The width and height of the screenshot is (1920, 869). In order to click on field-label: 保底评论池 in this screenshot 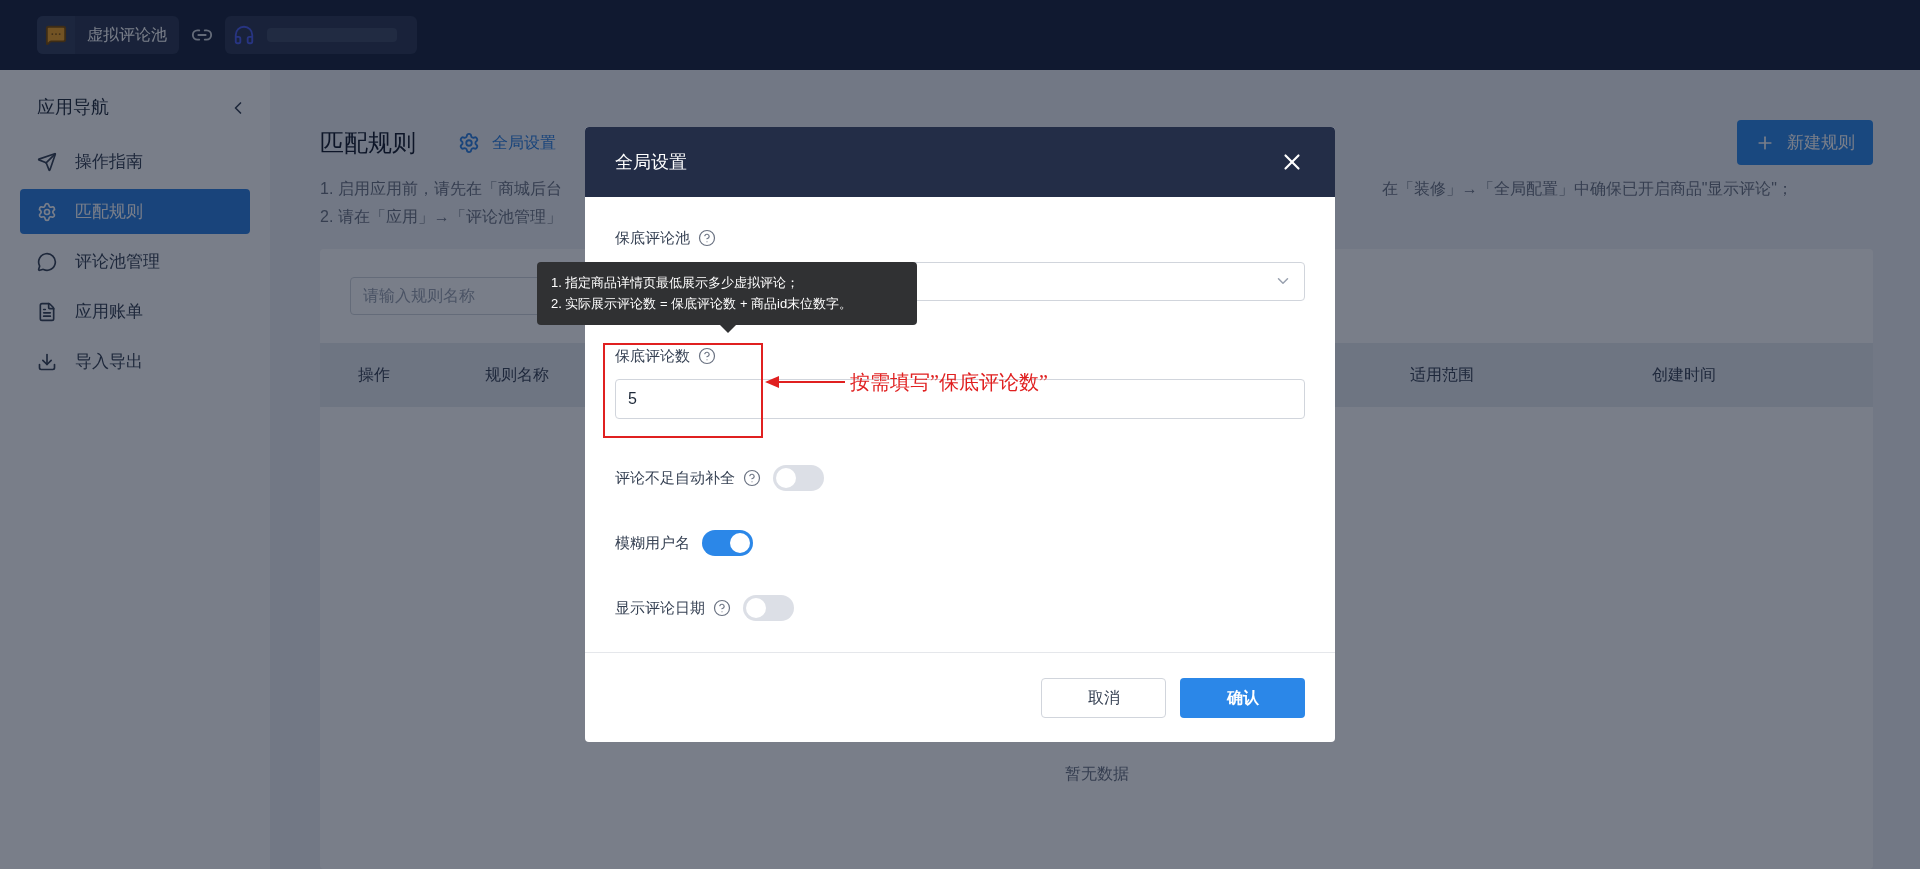, I will do `click(652, 238)`.